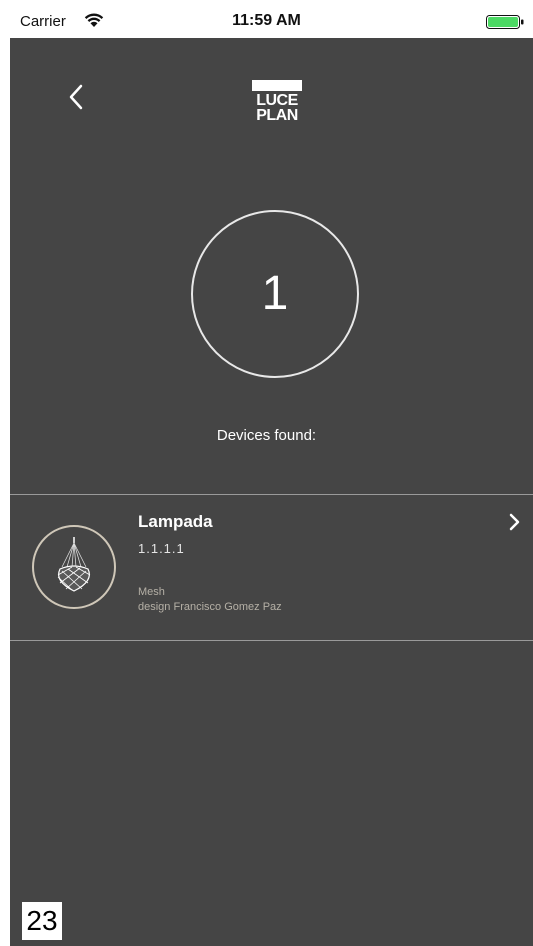 The image size is (533, 946). I want to click on device-count-circle: 1, so click(275, 294).